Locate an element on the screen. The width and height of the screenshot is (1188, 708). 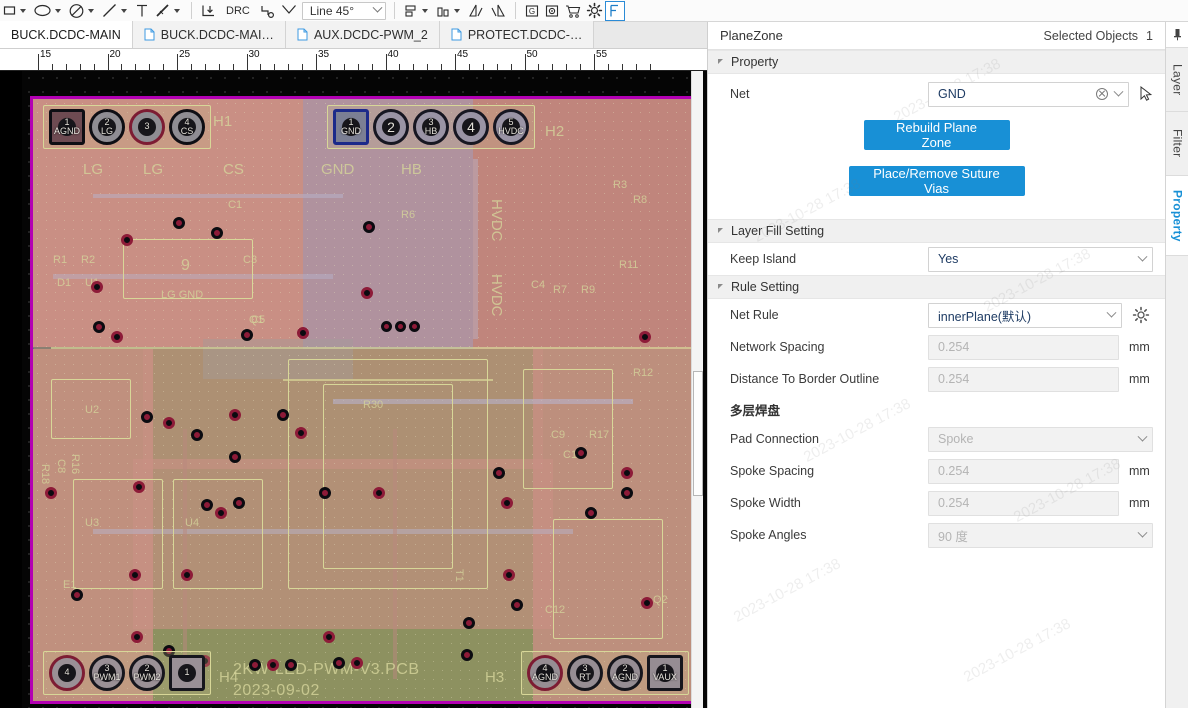
section-layer-fill: Layer Fill Setting is located at coordinates (936, 231).